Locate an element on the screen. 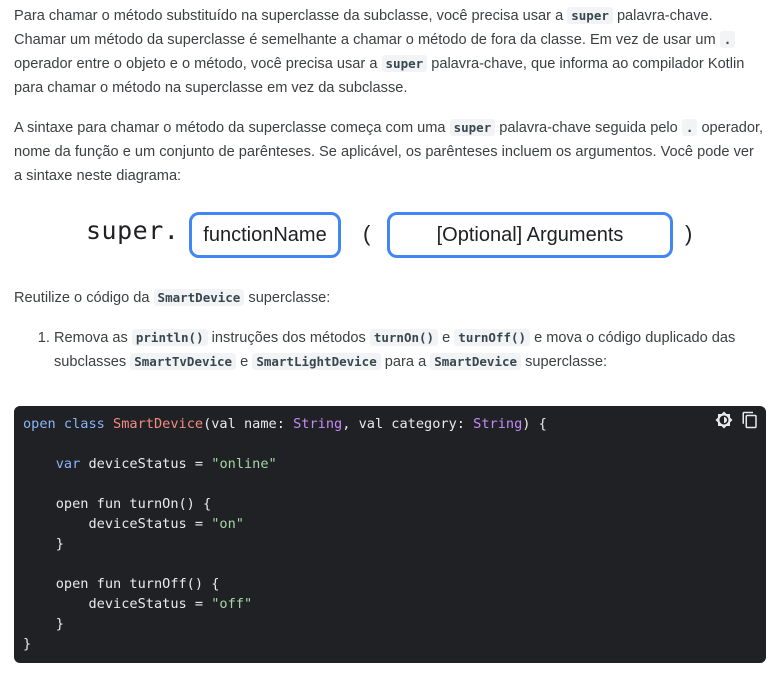  inline-code-turnon: turnOn() is located at coordinates (404, 337).